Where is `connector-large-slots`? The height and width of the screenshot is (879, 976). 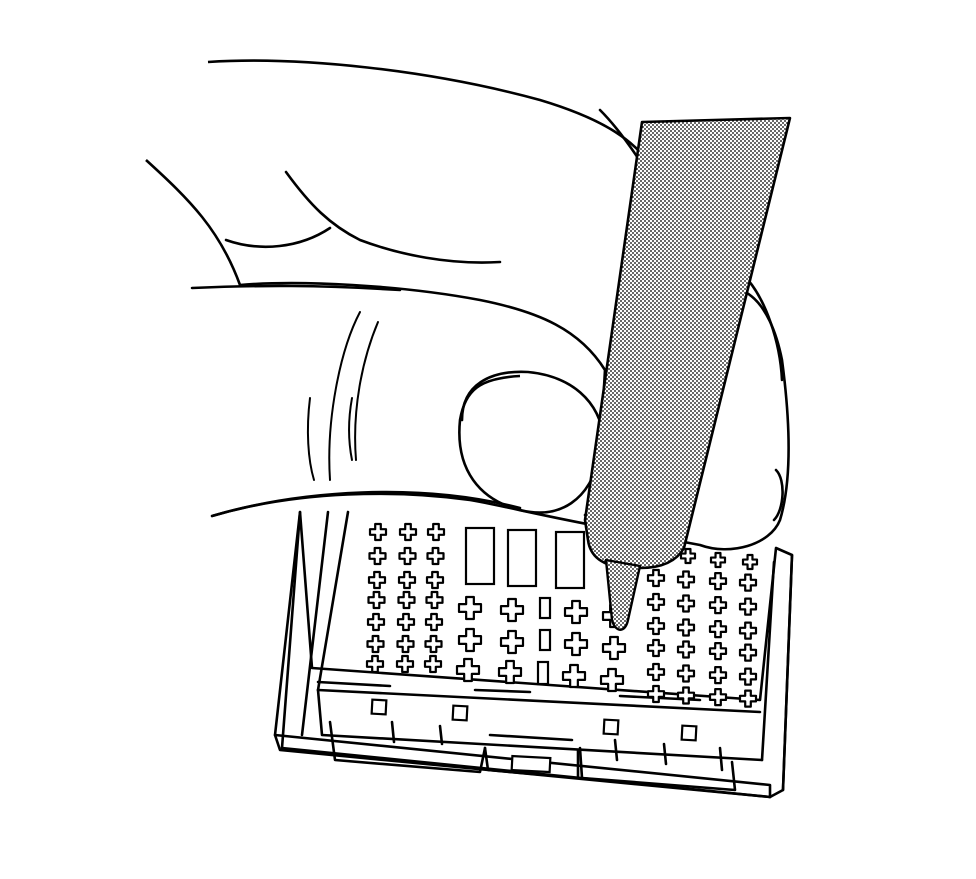
connector-large-slots is located at coordinates (525, 606).